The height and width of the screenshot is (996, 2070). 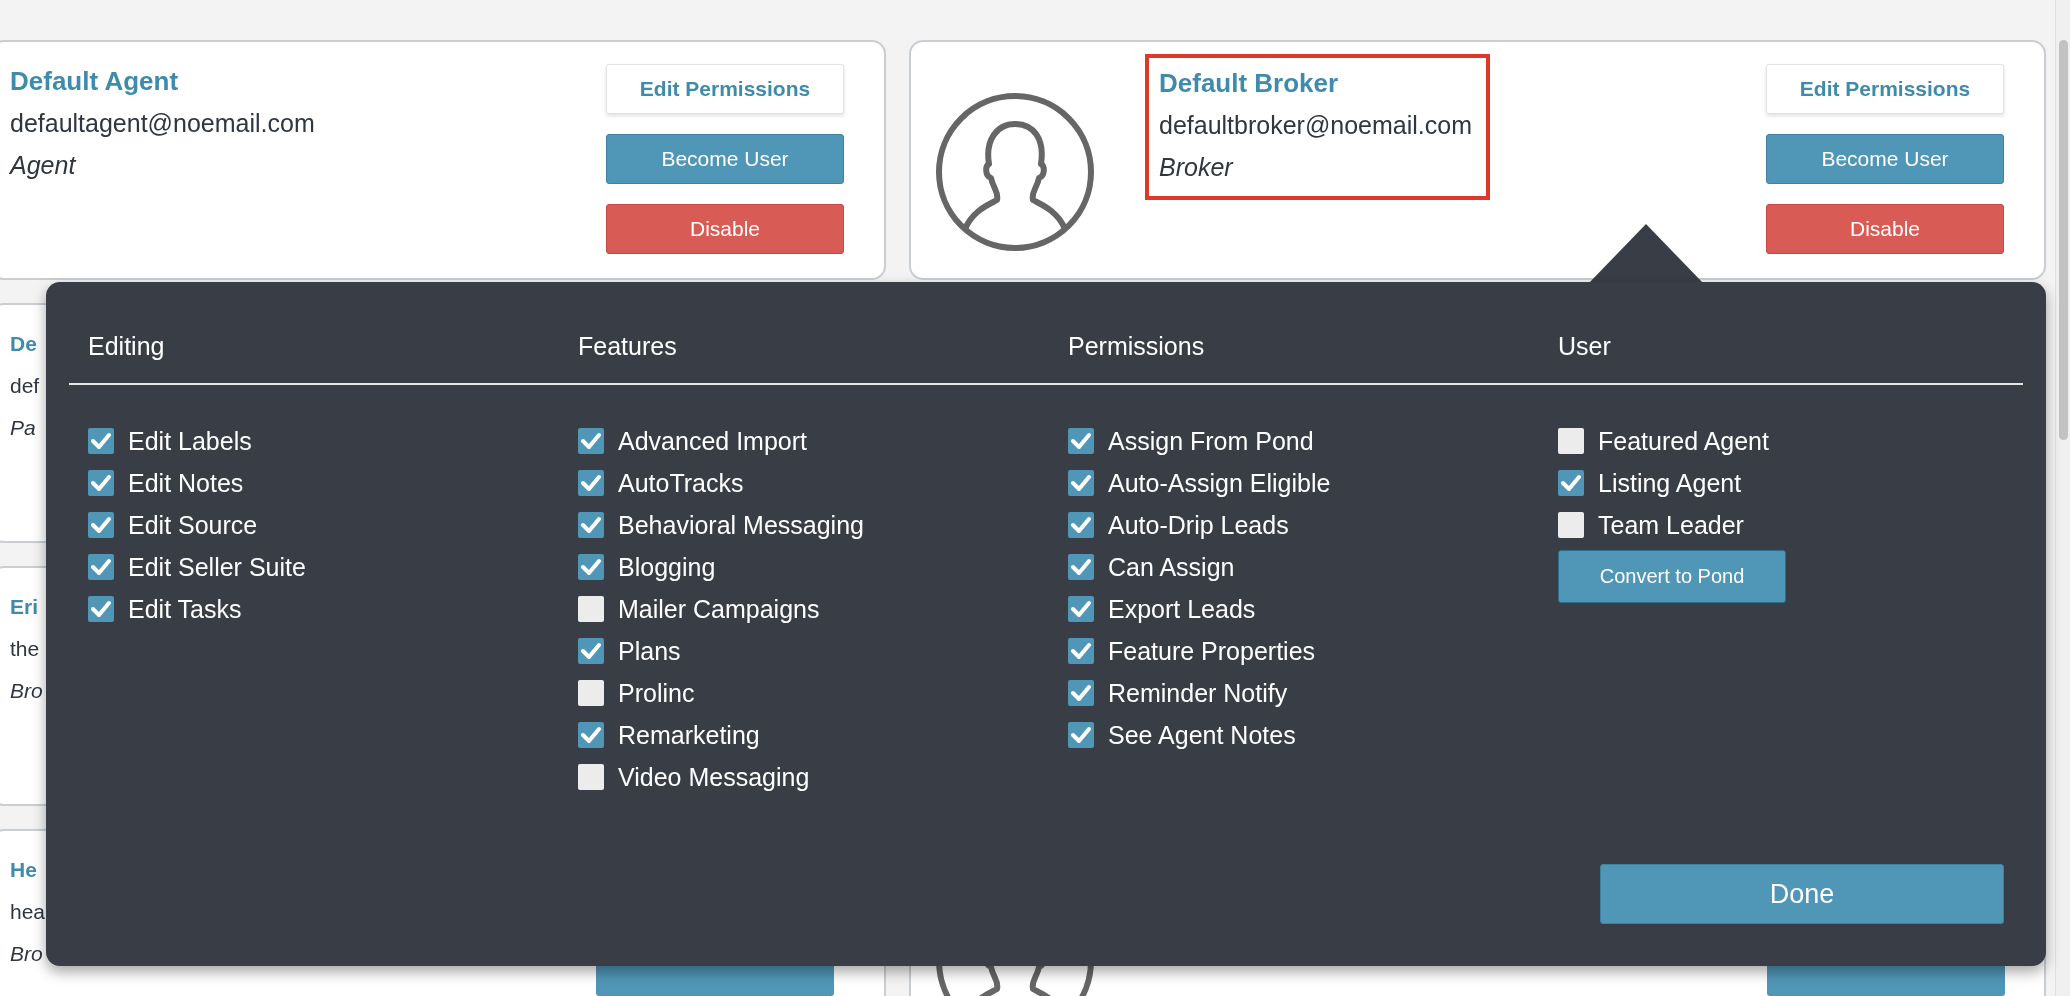 I want to click on column-heading: Editing, so click(x=126, y=346).